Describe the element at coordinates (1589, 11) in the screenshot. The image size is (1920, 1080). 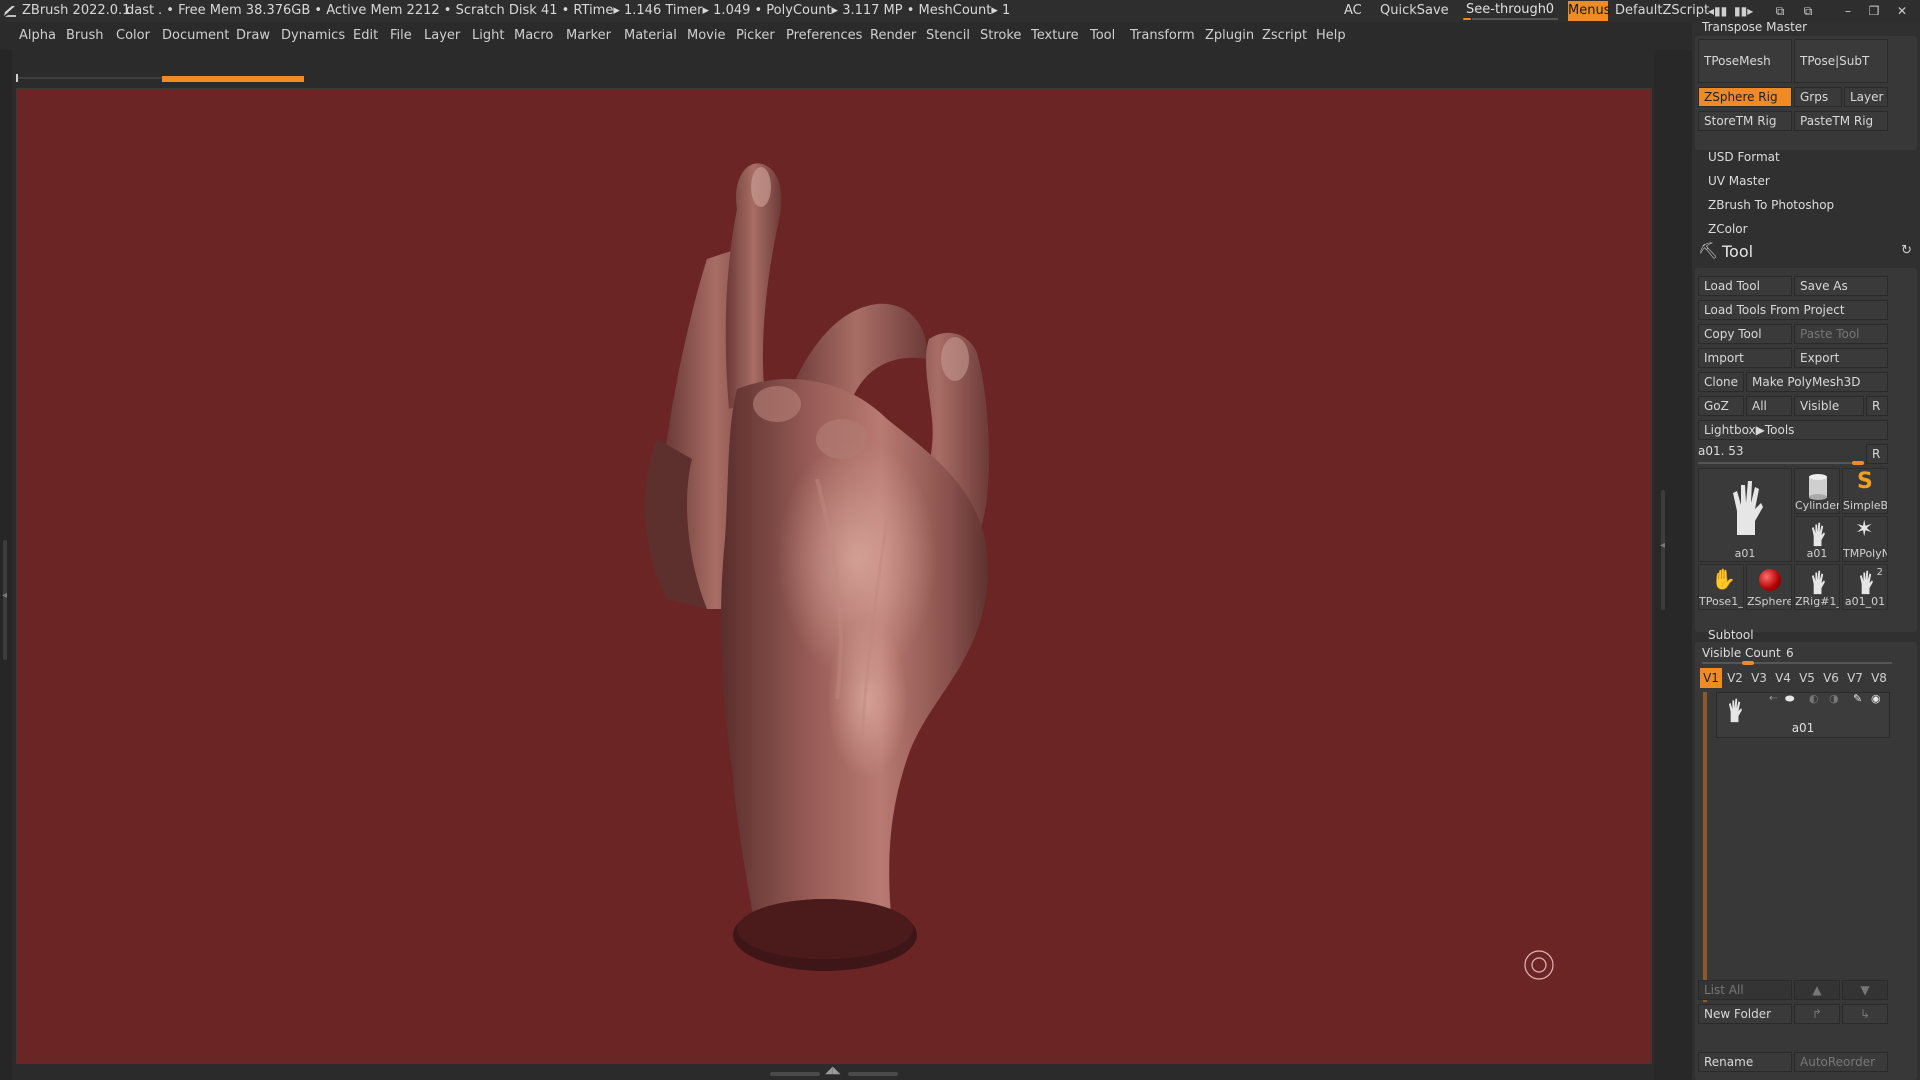
I see `menus-button: Menus` at that location.